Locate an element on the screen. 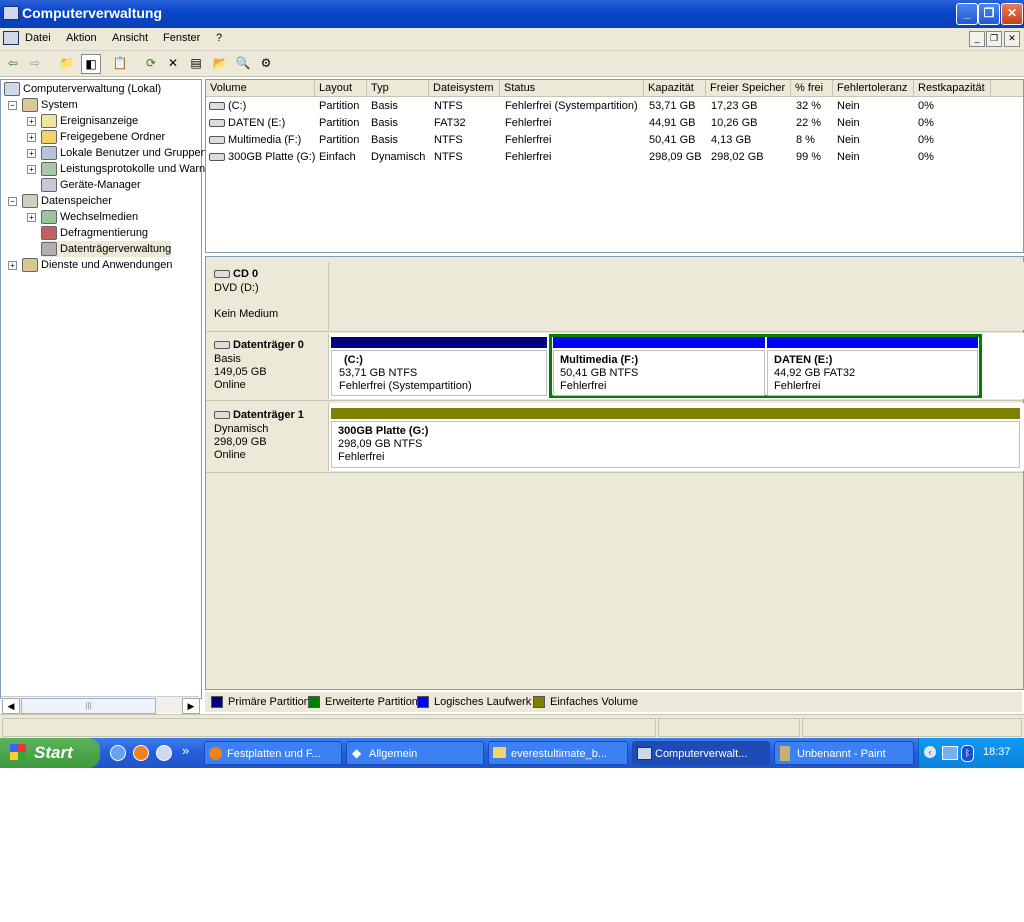 The image size is (1024, 922). cell-prozent-frei: 22 % is located at coordinates (809, 123).